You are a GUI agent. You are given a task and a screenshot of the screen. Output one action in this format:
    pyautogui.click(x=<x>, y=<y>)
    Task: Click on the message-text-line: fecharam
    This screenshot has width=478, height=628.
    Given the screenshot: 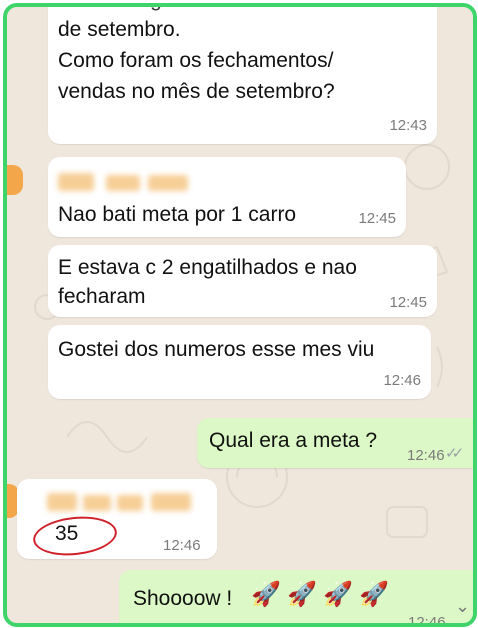 What is the action you would take?
    pyautogui.click(x=102, y=296)
    